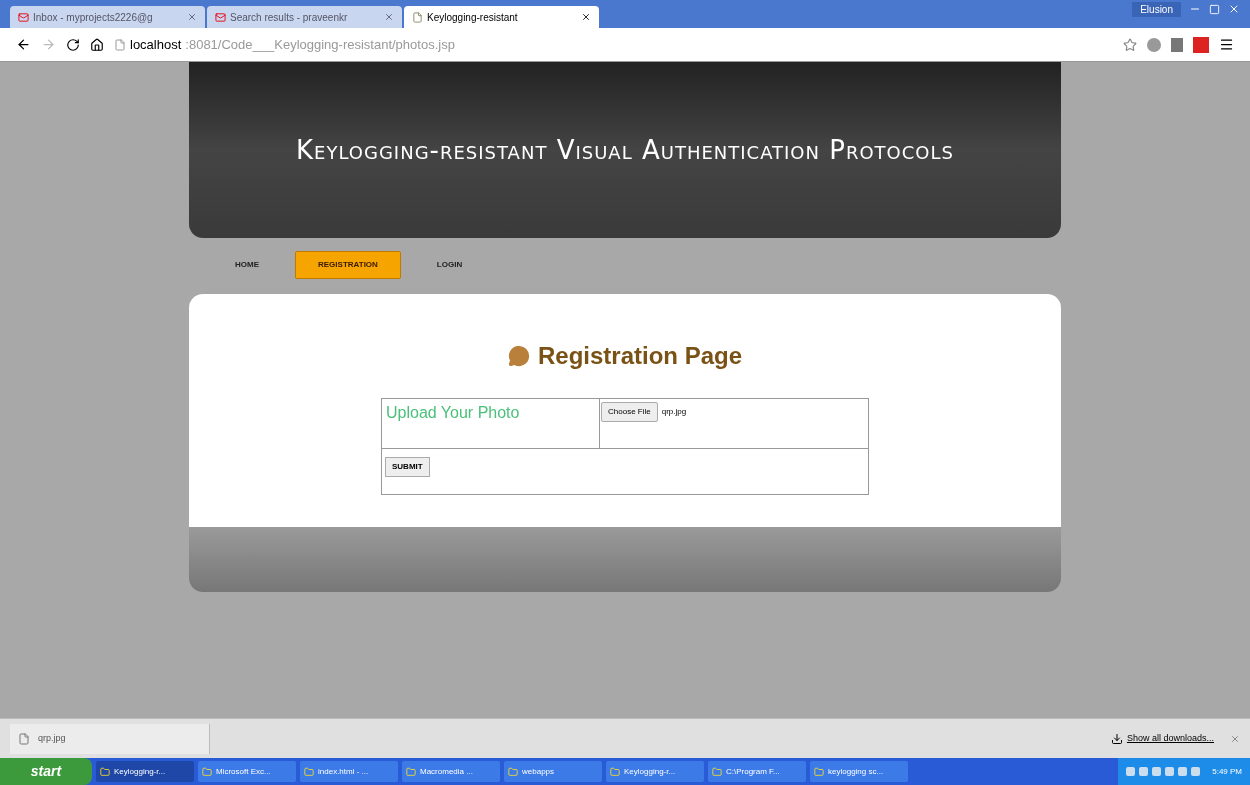 This screenshot has height=785, width=1250. What do you see at coordinates (491, 423) in the screenshot?
I see `upload-label: Upload Your Photo` at bounding box center [491, 423].